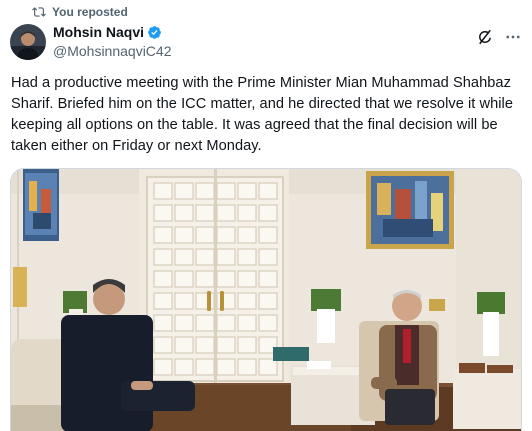 The height and width of the screenshot is (431, 532). I want to click on avatar, so click(28, 42).